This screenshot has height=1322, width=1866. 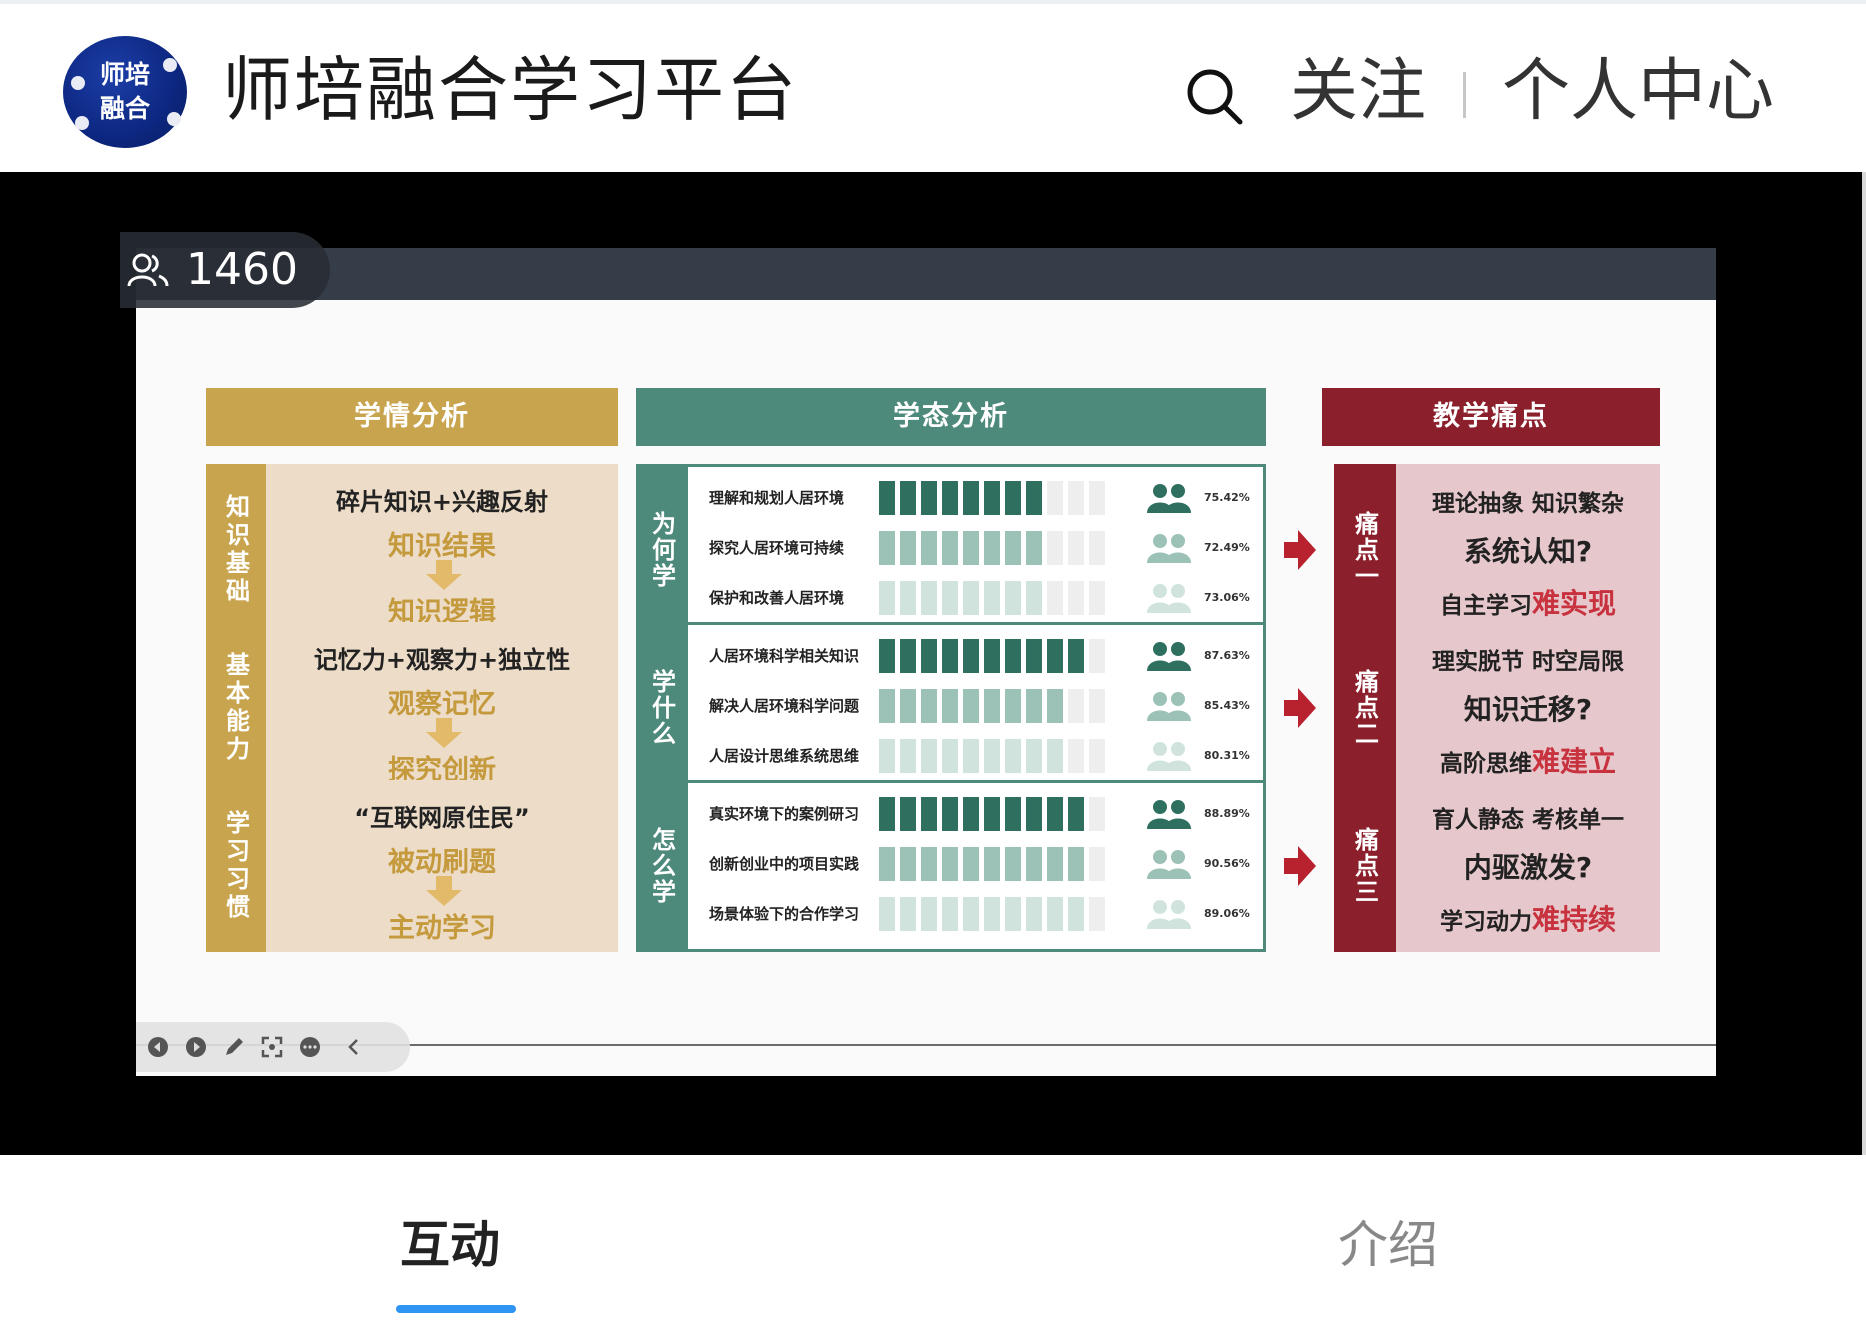 I want to click on analysis-line2: 被动刷题, so click(x=442, y=862).